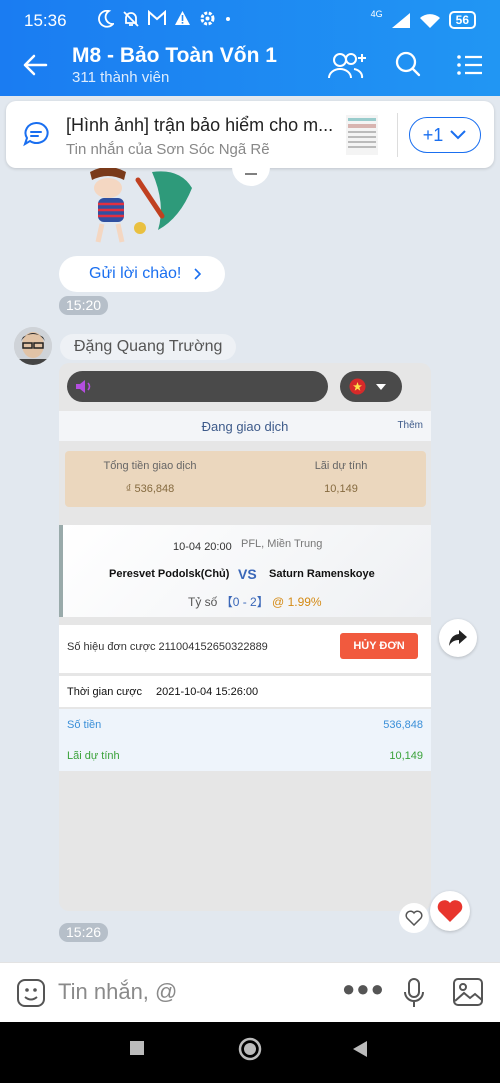 The width and height of the screenshot is (500, 1083). Describe the element at coordinates (341, 489) in the screenshot. I see `profit-value: 10,149` at that location.